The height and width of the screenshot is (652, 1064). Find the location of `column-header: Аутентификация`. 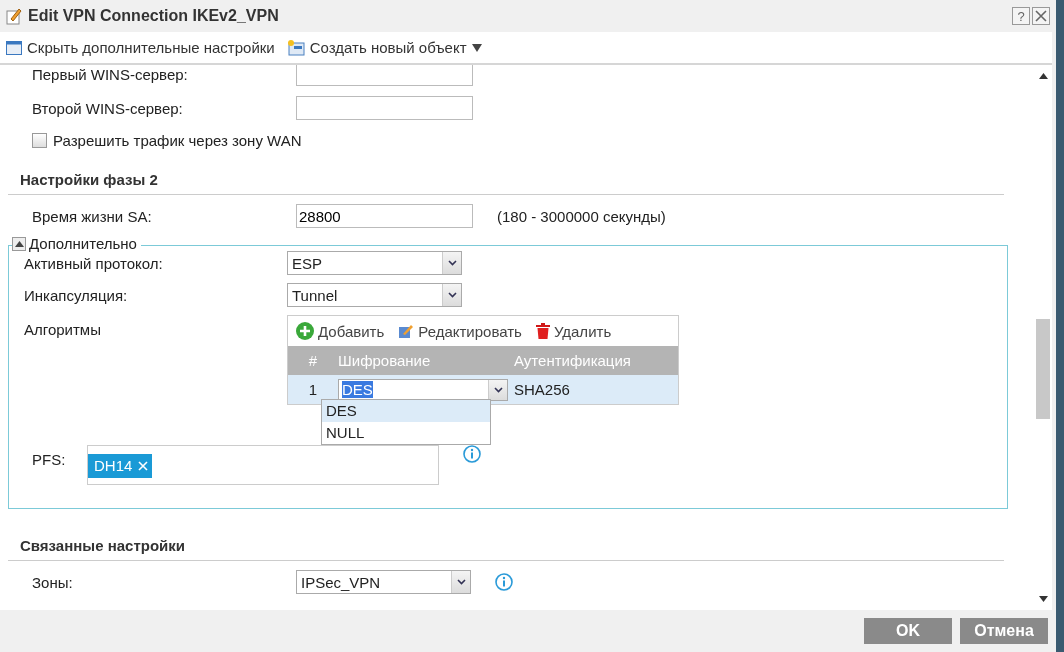

column-header: Аутентификация is located at coordinates (572, 360).